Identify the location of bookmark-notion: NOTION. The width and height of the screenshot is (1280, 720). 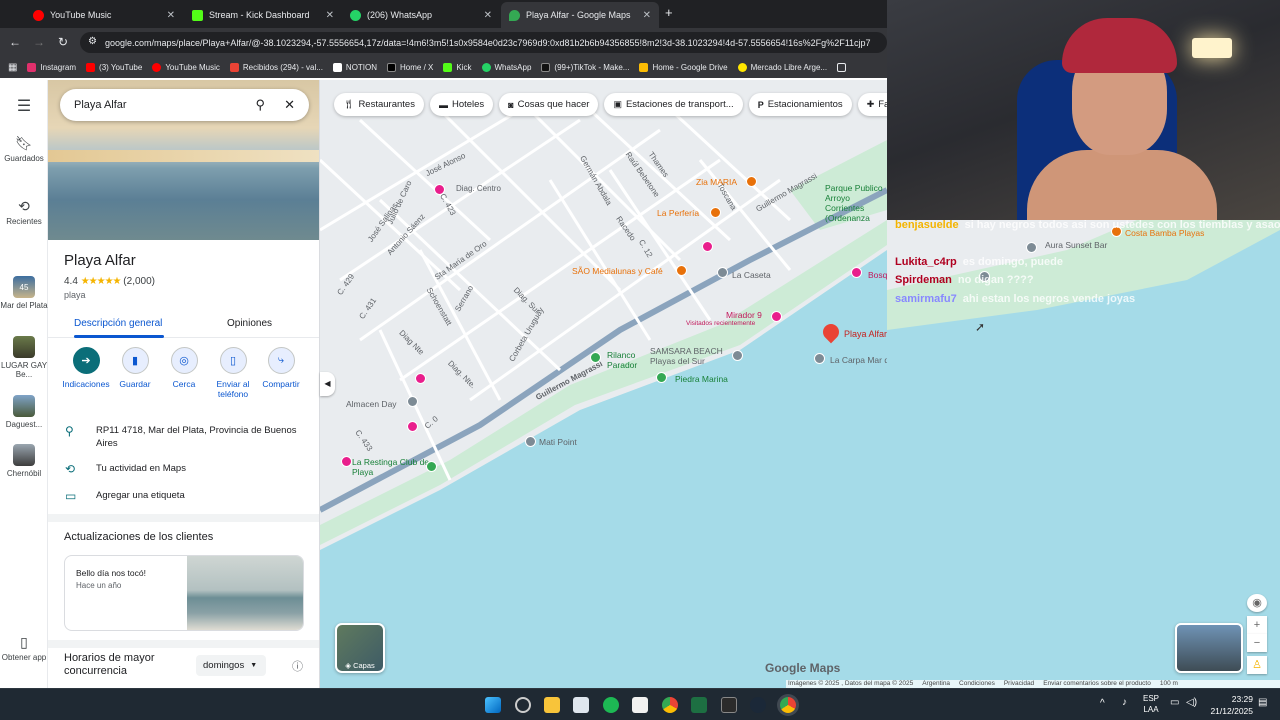
(354, 67).